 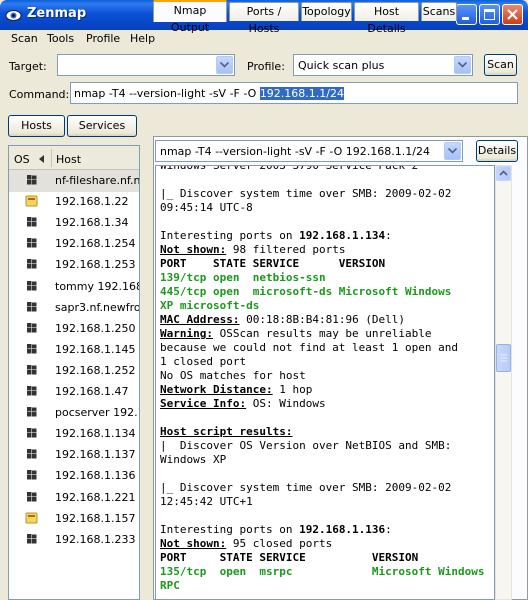 I want to click on host-row: 192.168.1.137, so click(x=74, y=455).